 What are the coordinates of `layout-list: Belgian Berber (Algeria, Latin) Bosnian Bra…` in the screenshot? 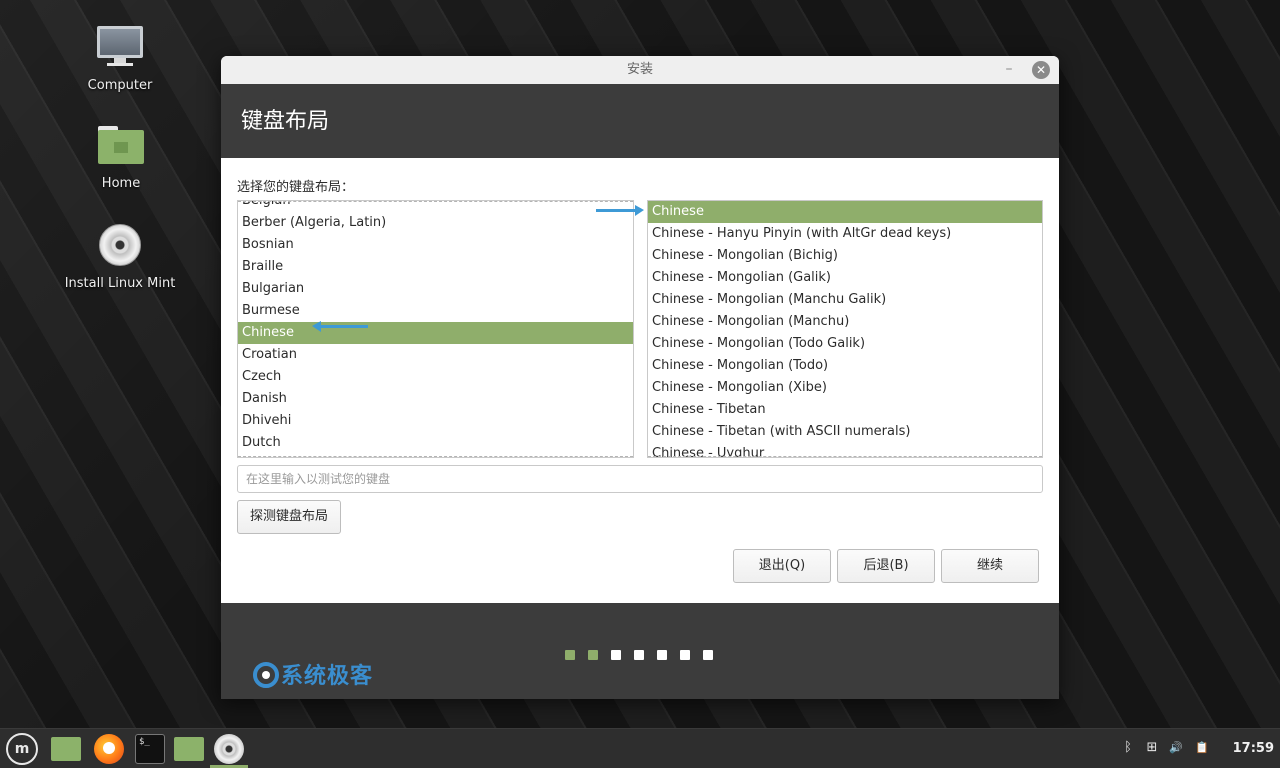 It's located at (435, 329).